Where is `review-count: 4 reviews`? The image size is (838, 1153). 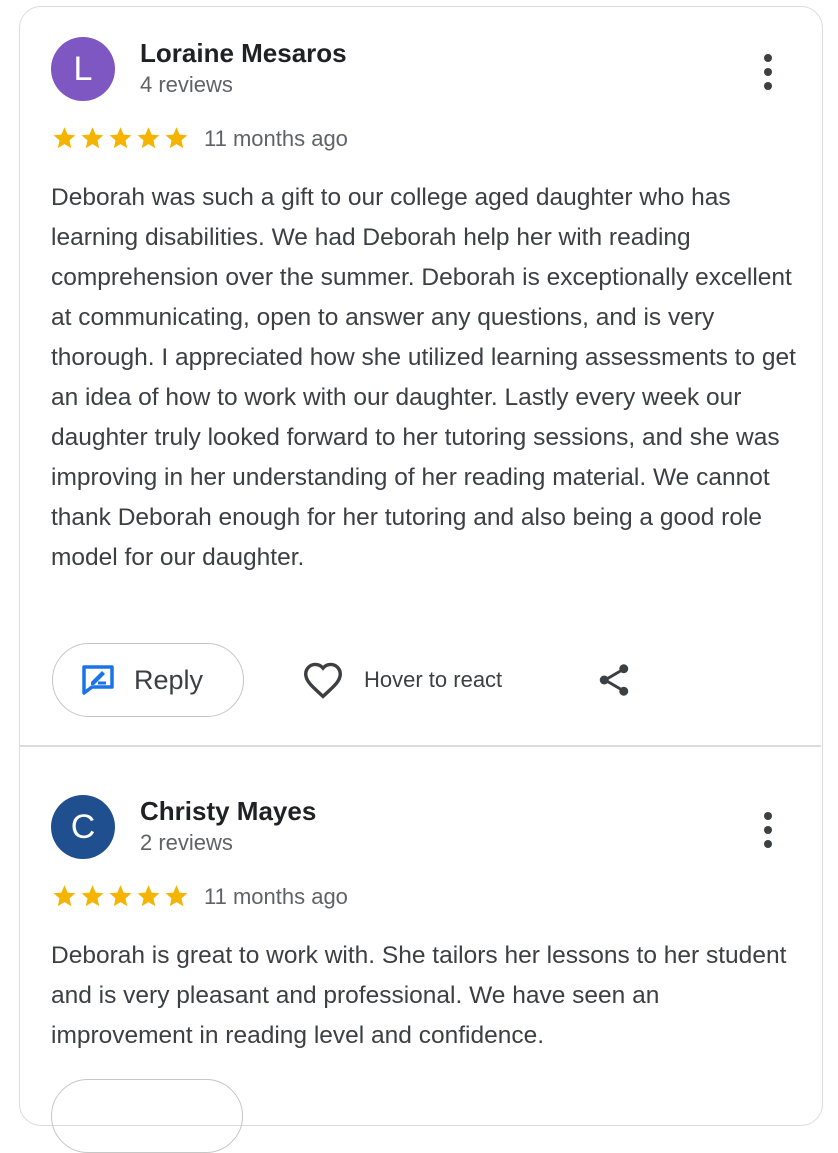
review-count: 4 reviews is located at coordinates (186, 84).